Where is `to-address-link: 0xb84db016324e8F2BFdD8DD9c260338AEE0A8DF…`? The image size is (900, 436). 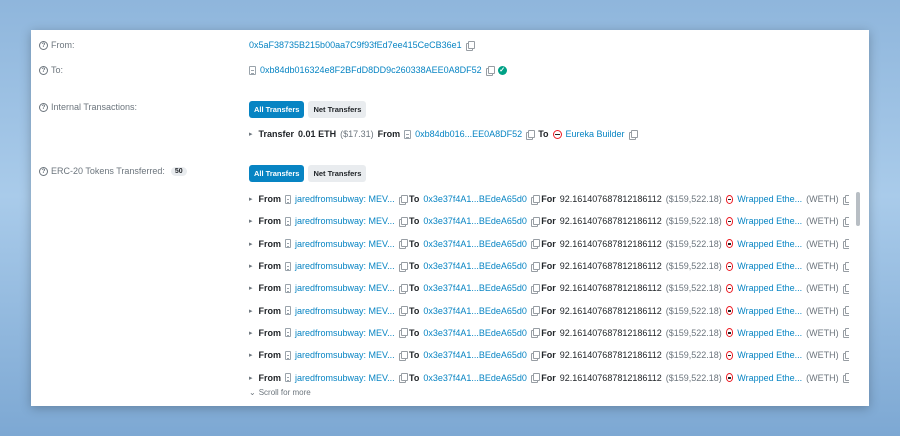
to-address-link: 0xb84db016324e8F2BFdD8DD9c260338AEE0A8DF… is located at coordinates (371, 70).